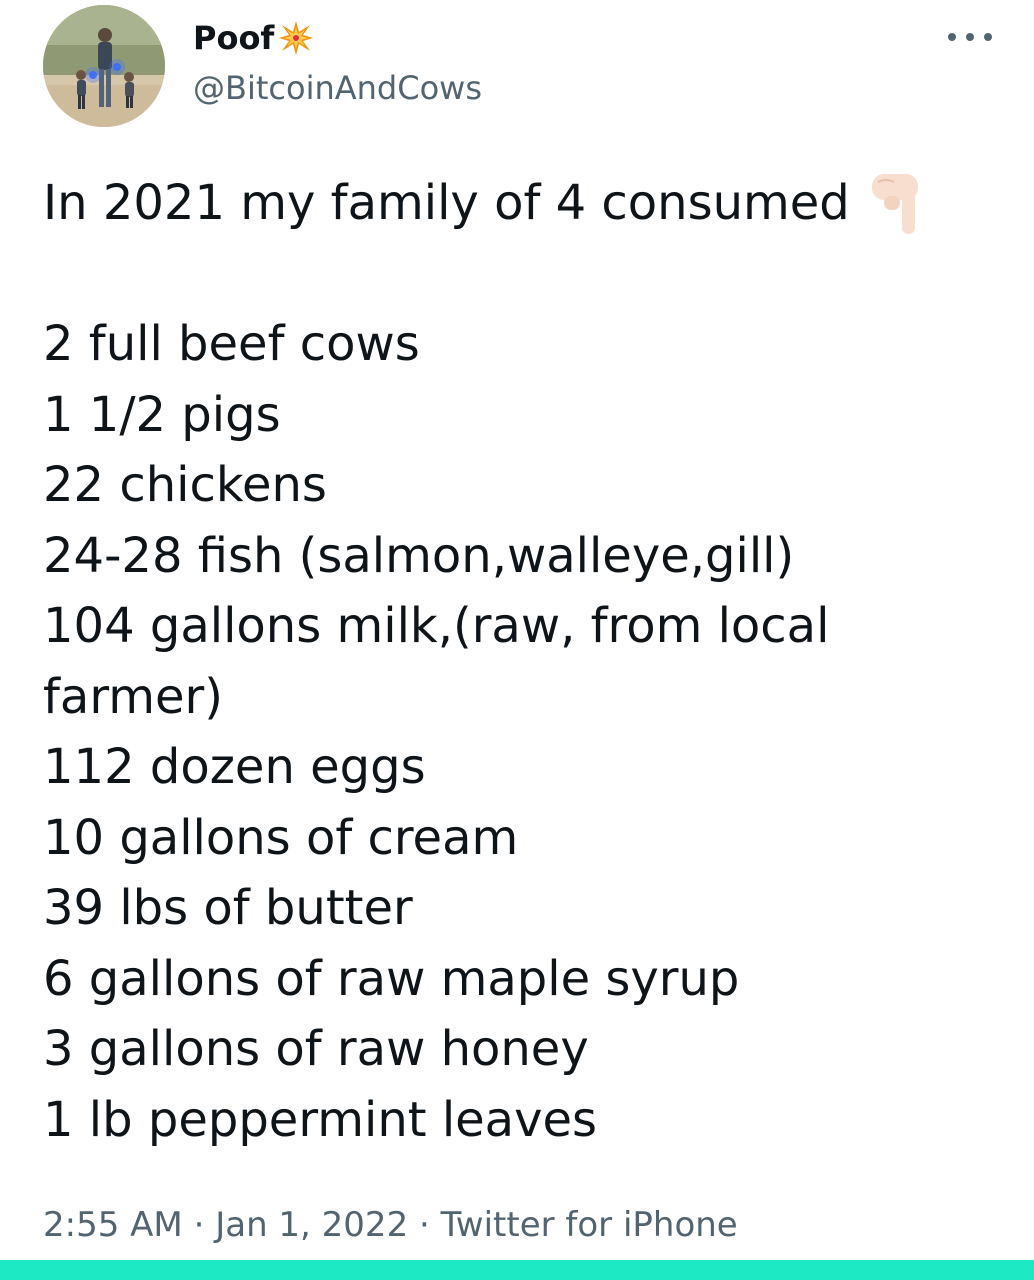 Image resolution: width=1034 pixels, height=1280 pixels. What do you see at coordinates (517, 1270) in the screenshot?
I see `bottom-accent-bar` at bounding box center [517, 1270].